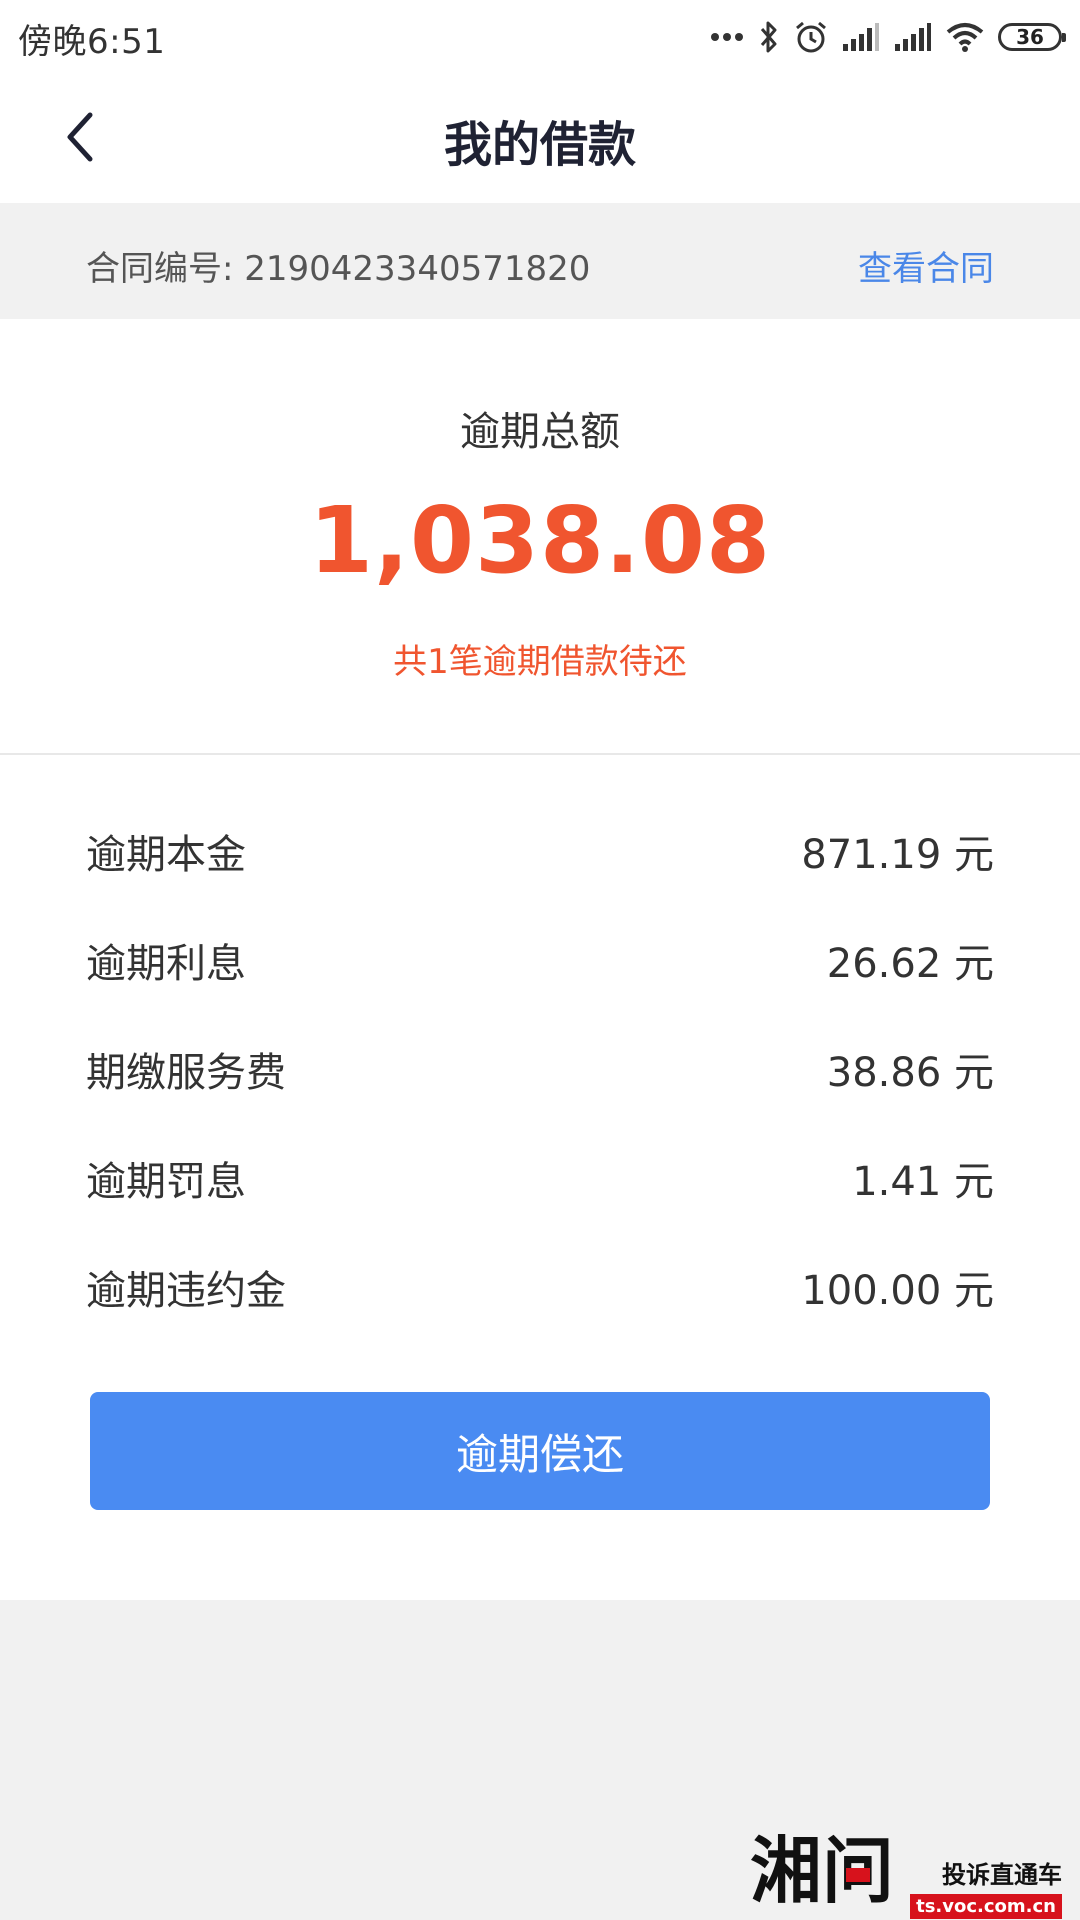  I want to click on breakdown-label: 期缴服务费, so click(186, 1073).